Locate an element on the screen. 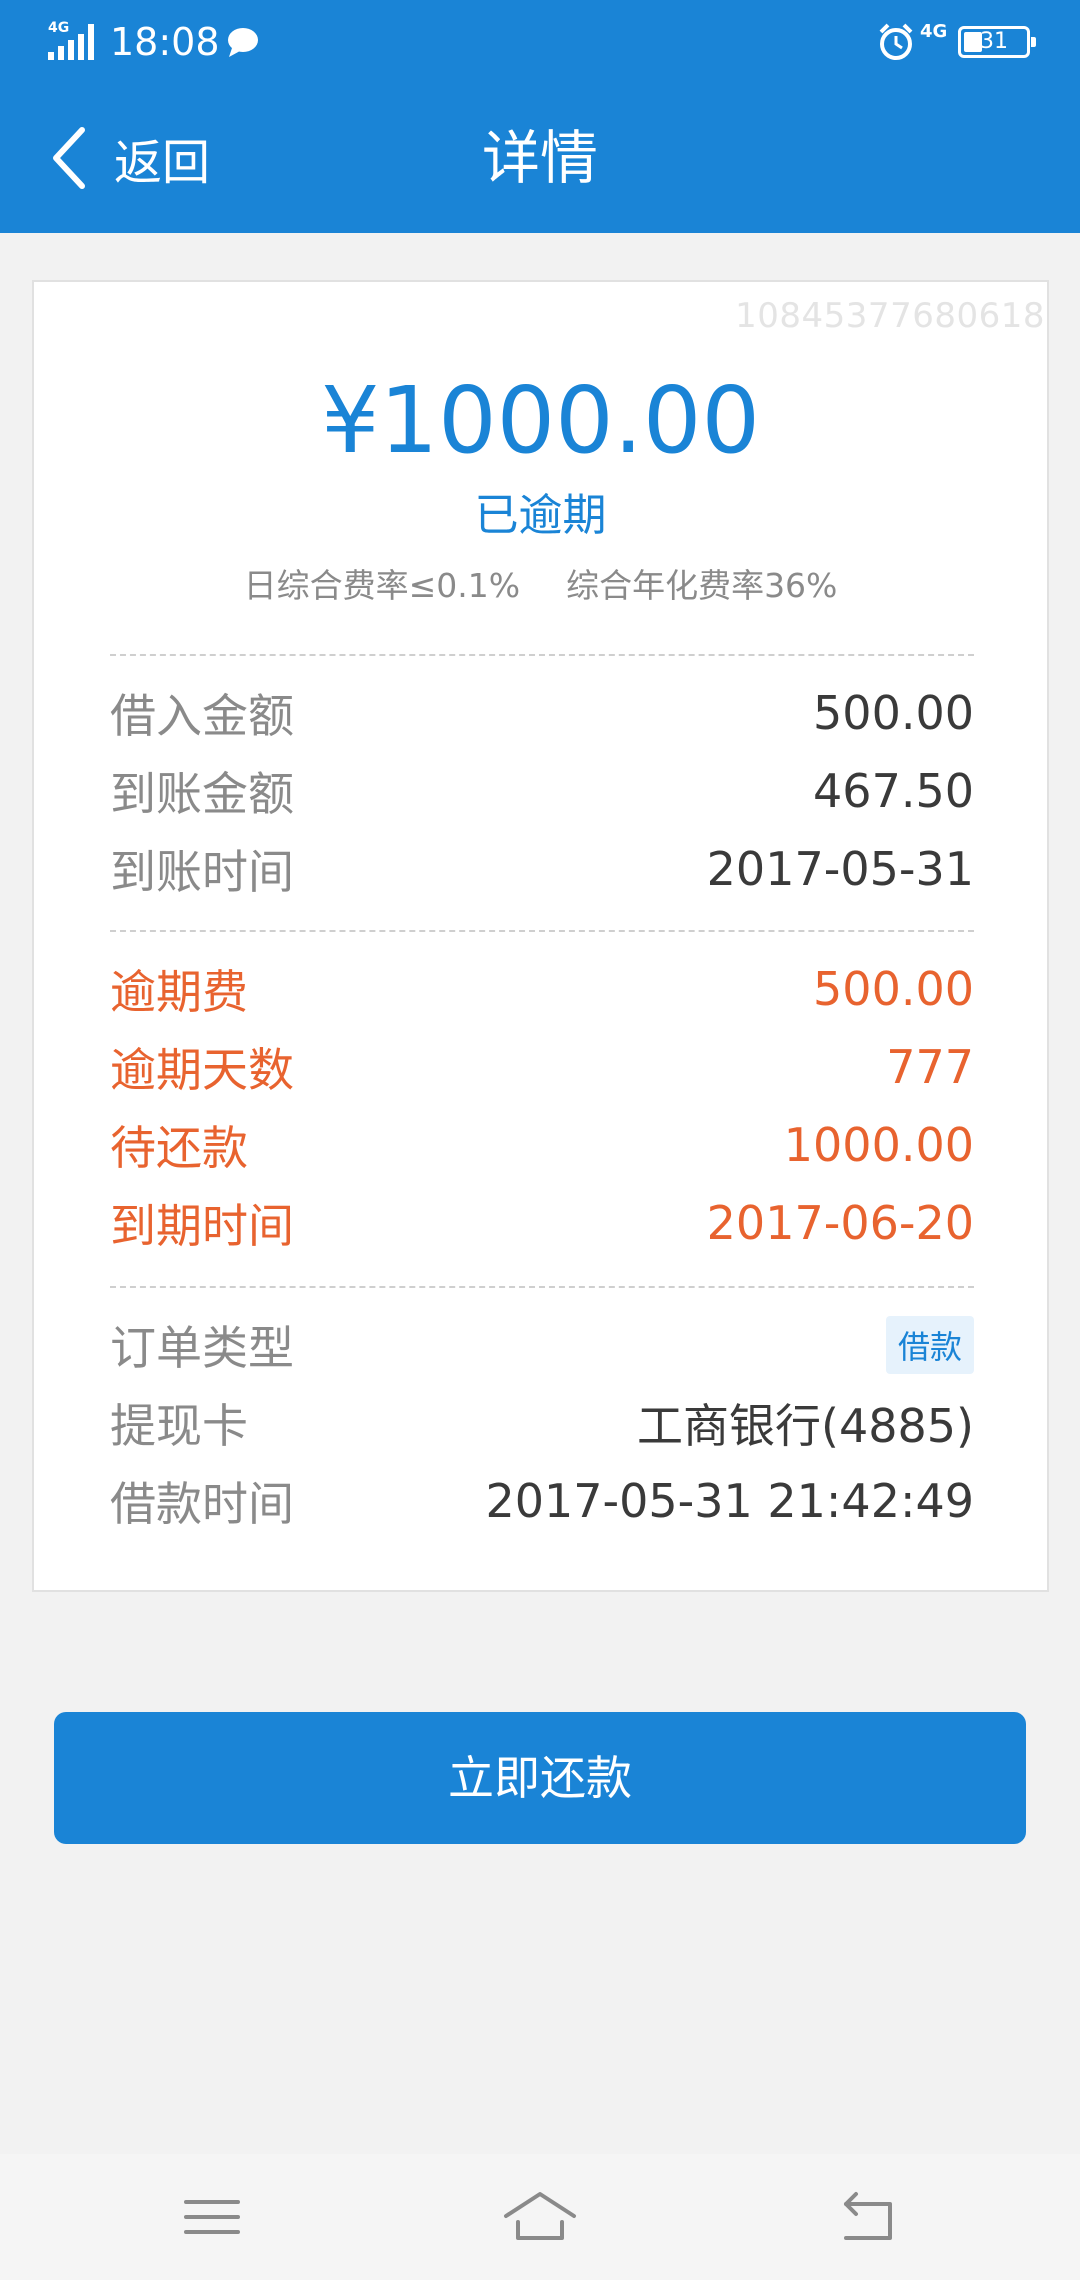  detail-row-pending-repayment: 待还款 1000.00 is located at coordinates (542, 1146).